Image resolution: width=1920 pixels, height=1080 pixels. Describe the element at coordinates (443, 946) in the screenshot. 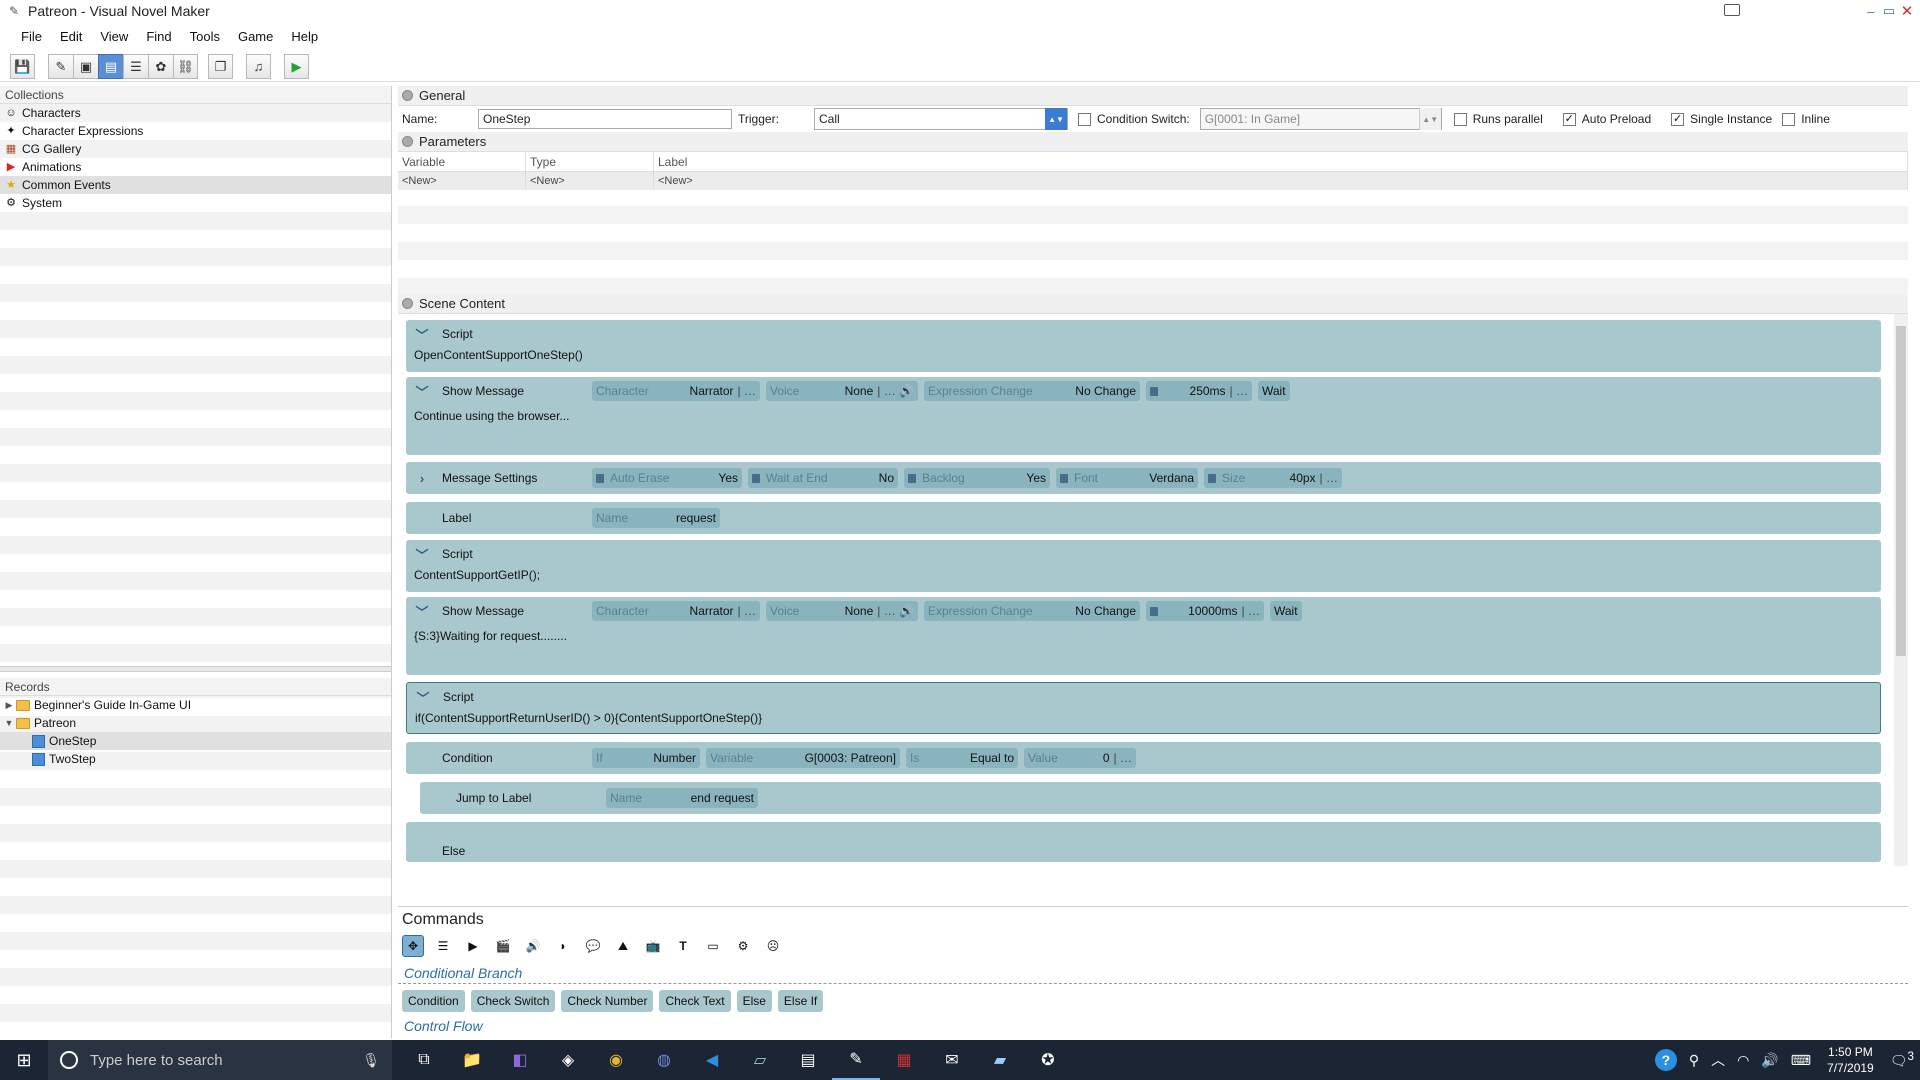

I see `list-icon: ☰` at that location.